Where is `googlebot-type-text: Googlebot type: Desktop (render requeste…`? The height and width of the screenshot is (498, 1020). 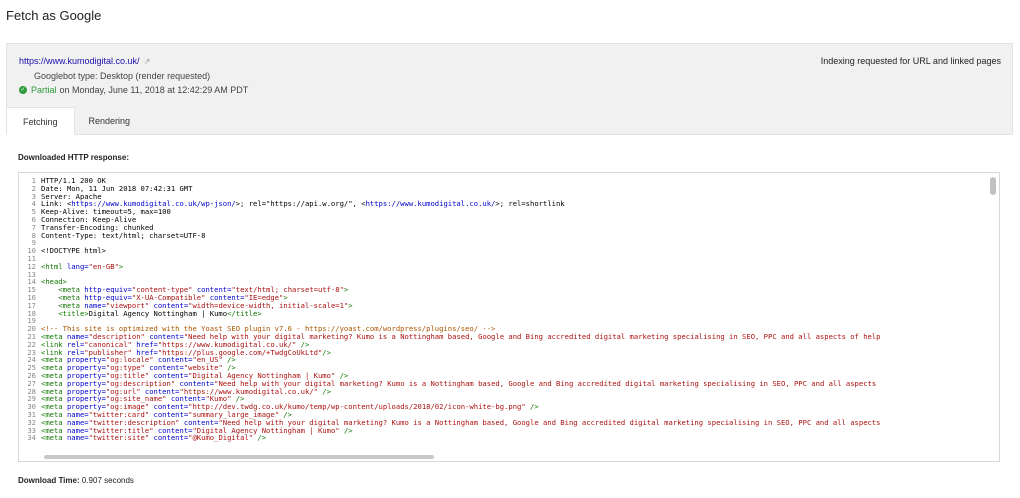 googlebot-type-text: Googlebot type: Desktop (render requeste… is located at coordinates (122, 76).